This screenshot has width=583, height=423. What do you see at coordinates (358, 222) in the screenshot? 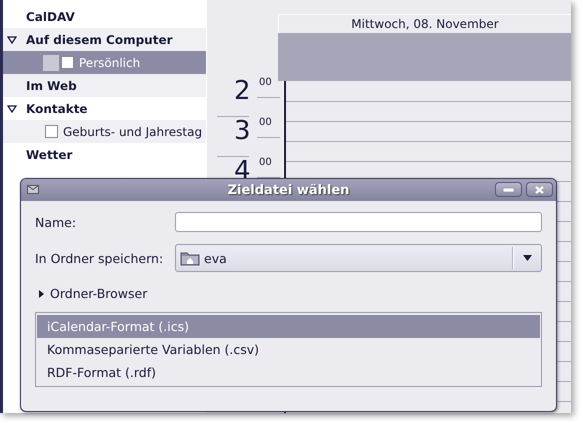
I see `name-field` at bounding box center [358, 222].